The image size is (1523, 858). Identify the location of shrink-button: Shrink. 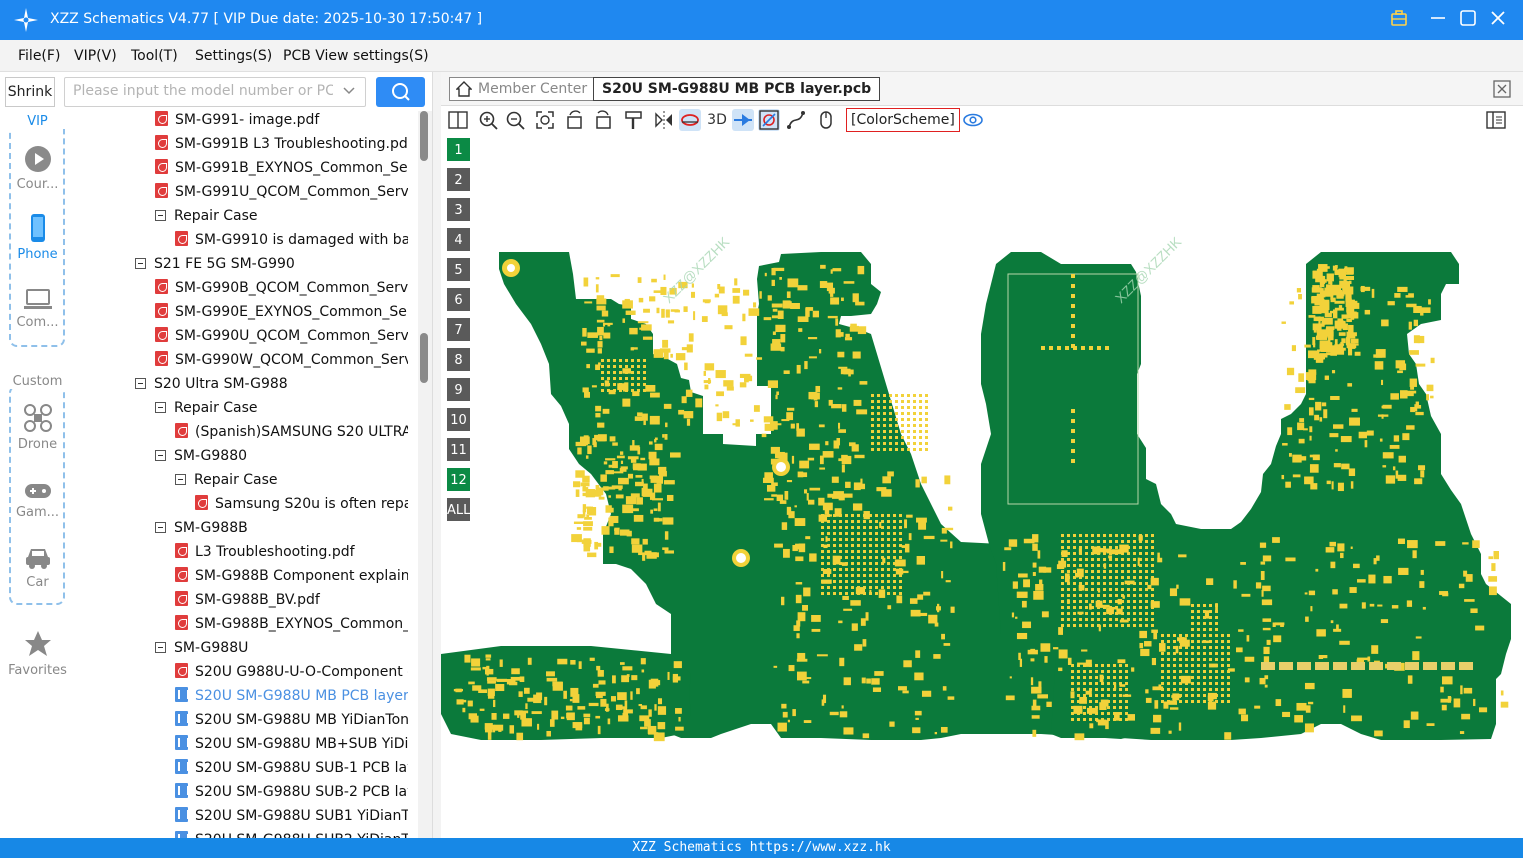
(30, 92).